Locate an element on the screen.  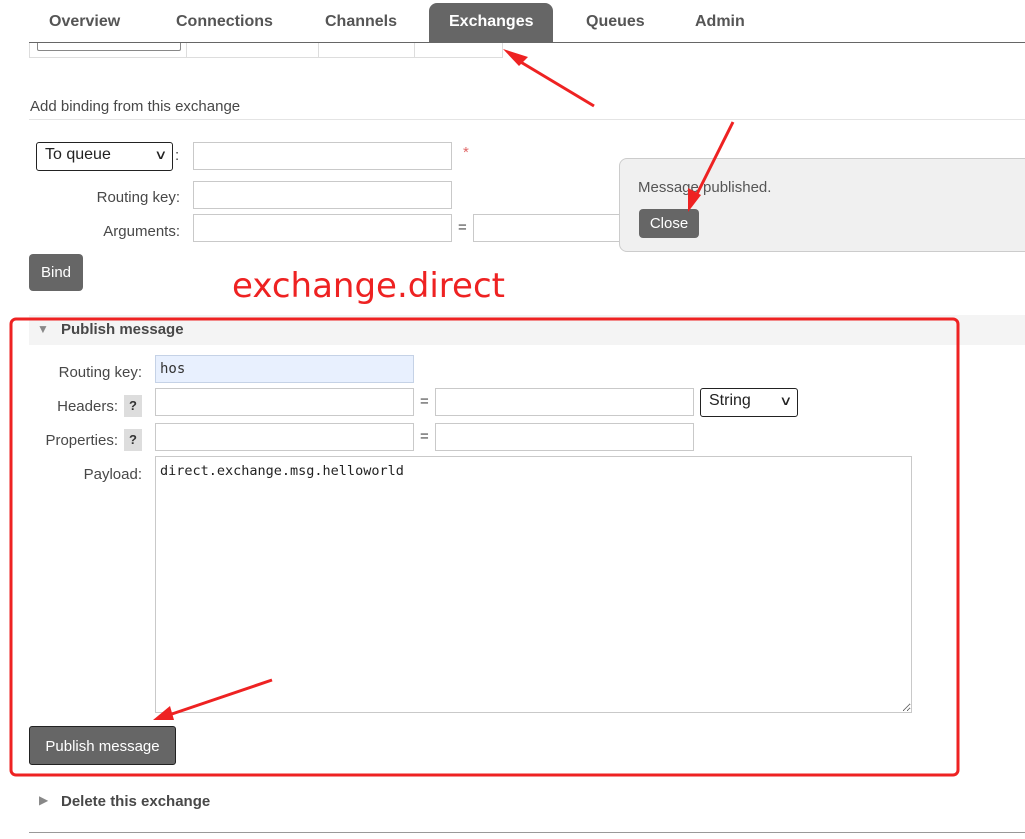
binding-routing-key-label: Routing key: is located at coordinates (138, 197).